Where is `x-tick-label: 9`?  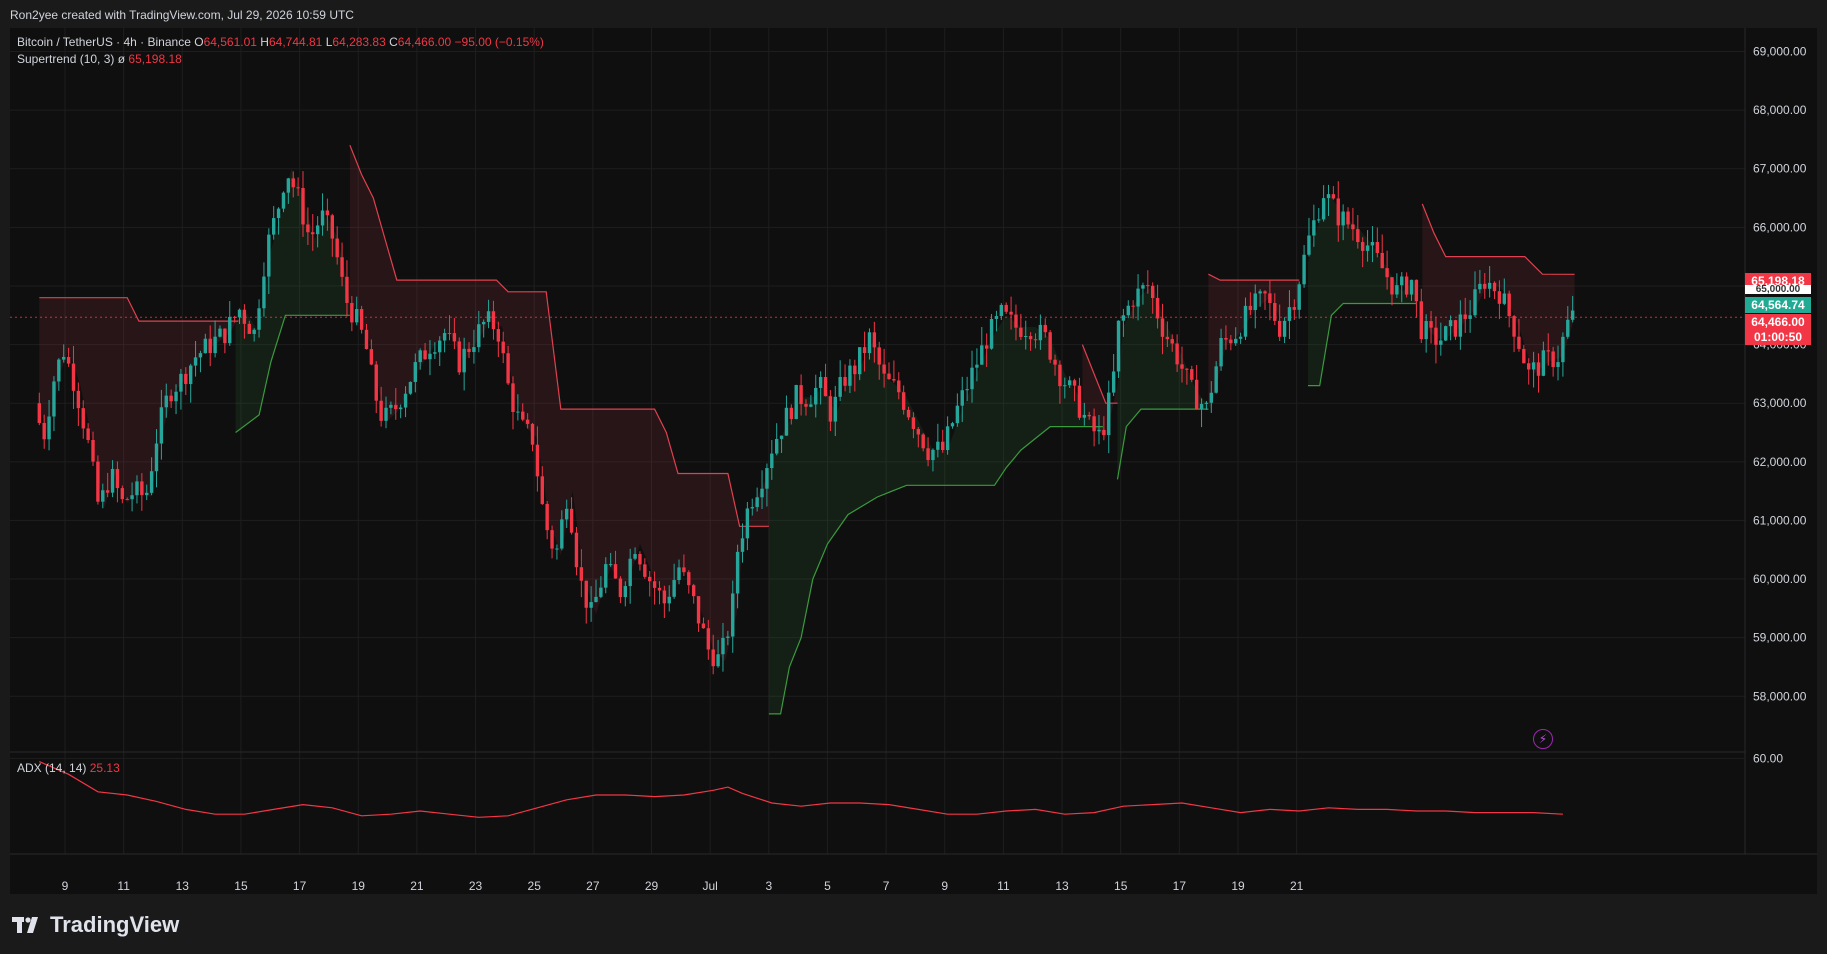
x-tick-label: 9 is located at coordinates (944, 886).